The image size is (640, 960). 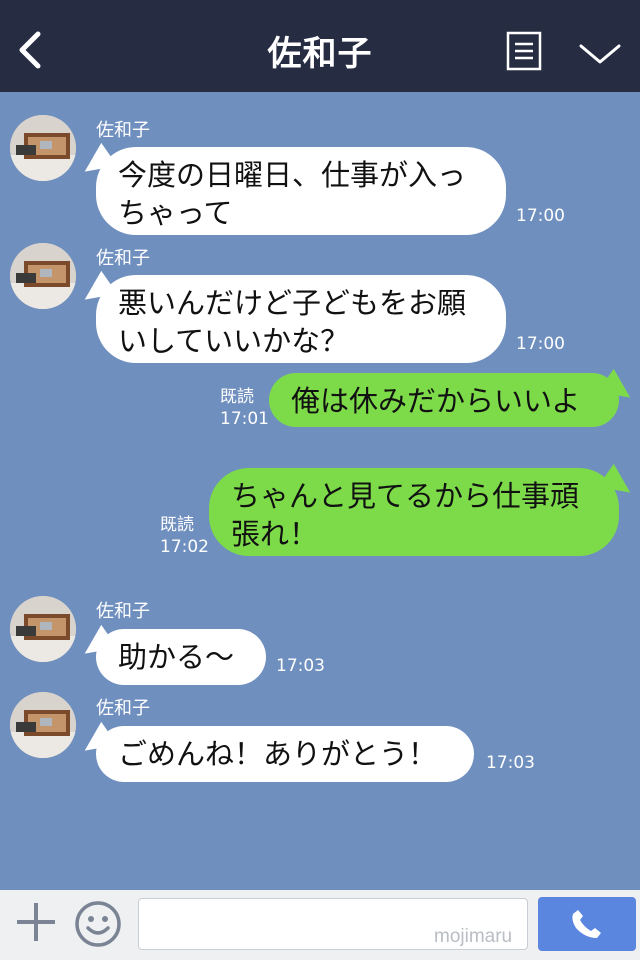 What do you see at coordinates (36, 922) in the screenshot?
I see `plus-icon` at bounding box center [36, 922].